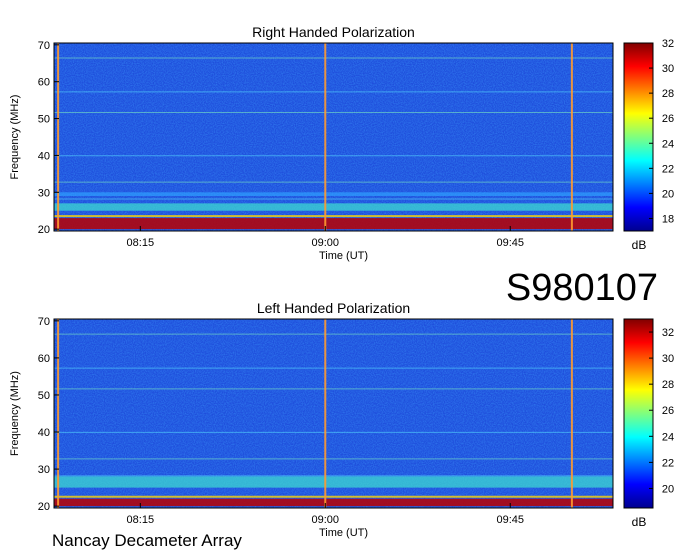  What do you see at coordinates (668, 219) in the screenshot?
I see `colorbar-tick-label: 18` at bounding box center [668, 219].